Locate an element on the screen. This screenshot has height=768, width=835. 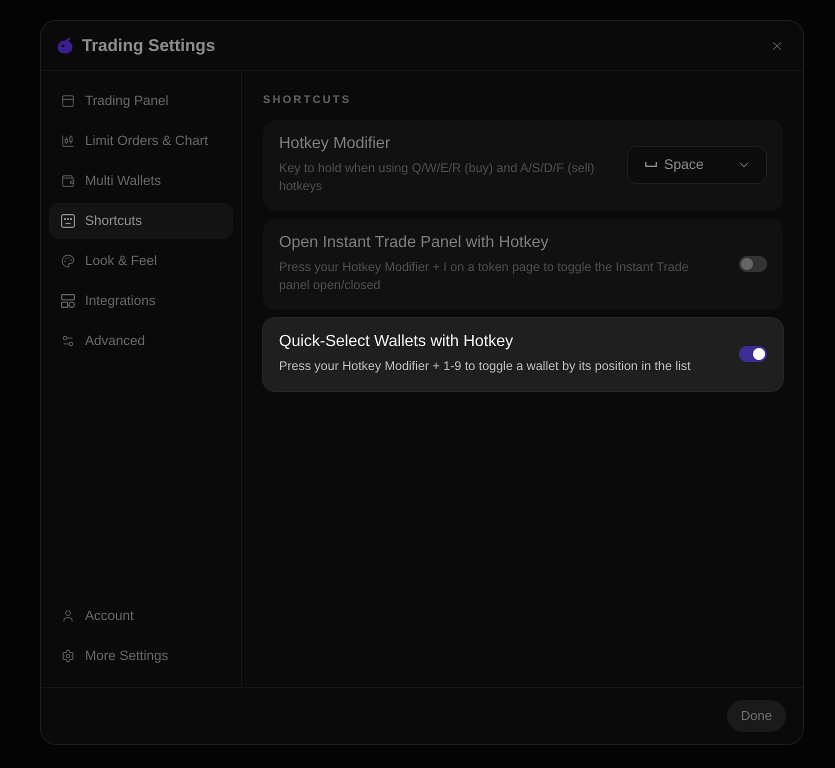
layout-shapes-icon is located at coordinates (68, 301).